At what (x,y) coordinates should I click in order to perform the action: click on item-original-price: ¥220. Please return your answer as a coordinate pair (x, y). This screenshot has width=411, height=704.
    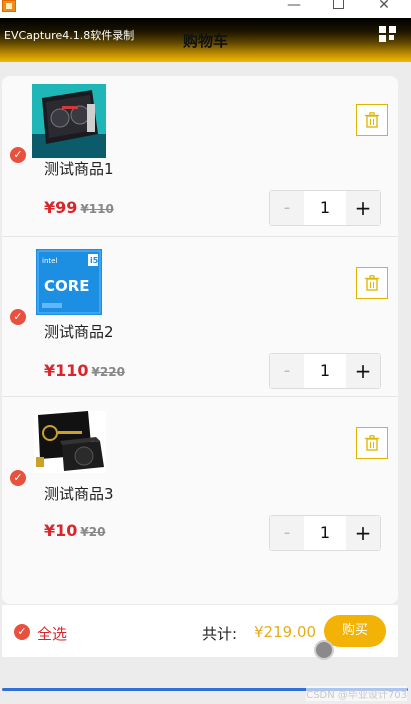
    Looking at the image, I should click on (108, 372).